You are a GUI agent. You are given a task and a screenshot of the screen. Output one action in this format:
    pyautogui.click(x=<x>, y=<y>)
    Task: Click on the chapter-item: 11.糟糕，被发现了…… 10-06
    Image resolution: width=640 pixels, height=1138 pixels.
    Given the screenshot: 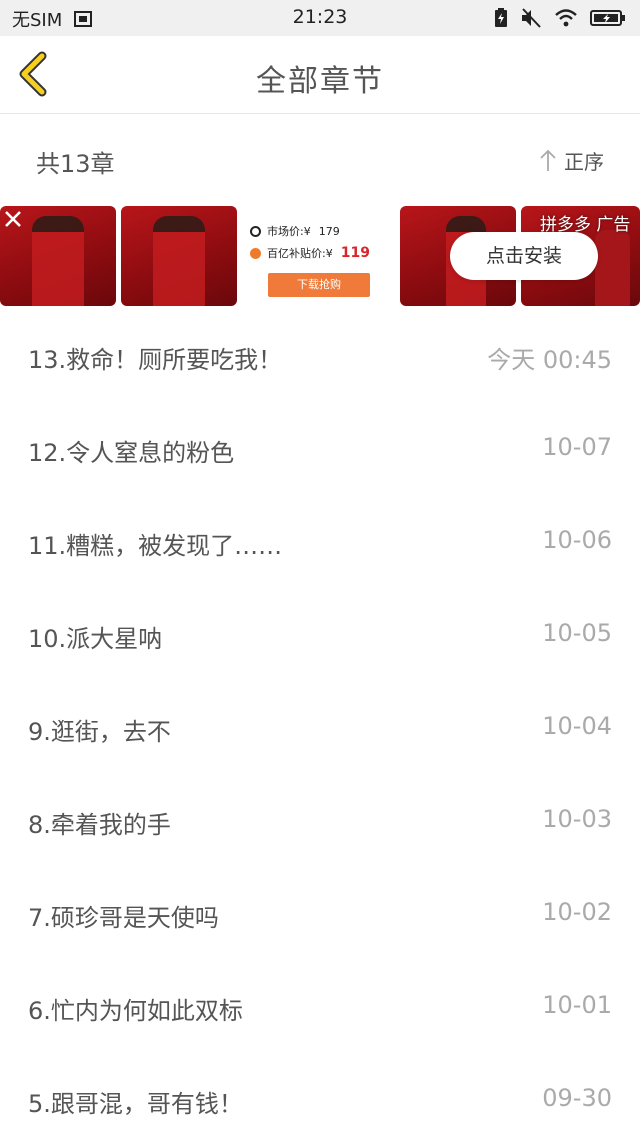 What is the action you would take?
    pyautogui.click(x=320, y=542)
    